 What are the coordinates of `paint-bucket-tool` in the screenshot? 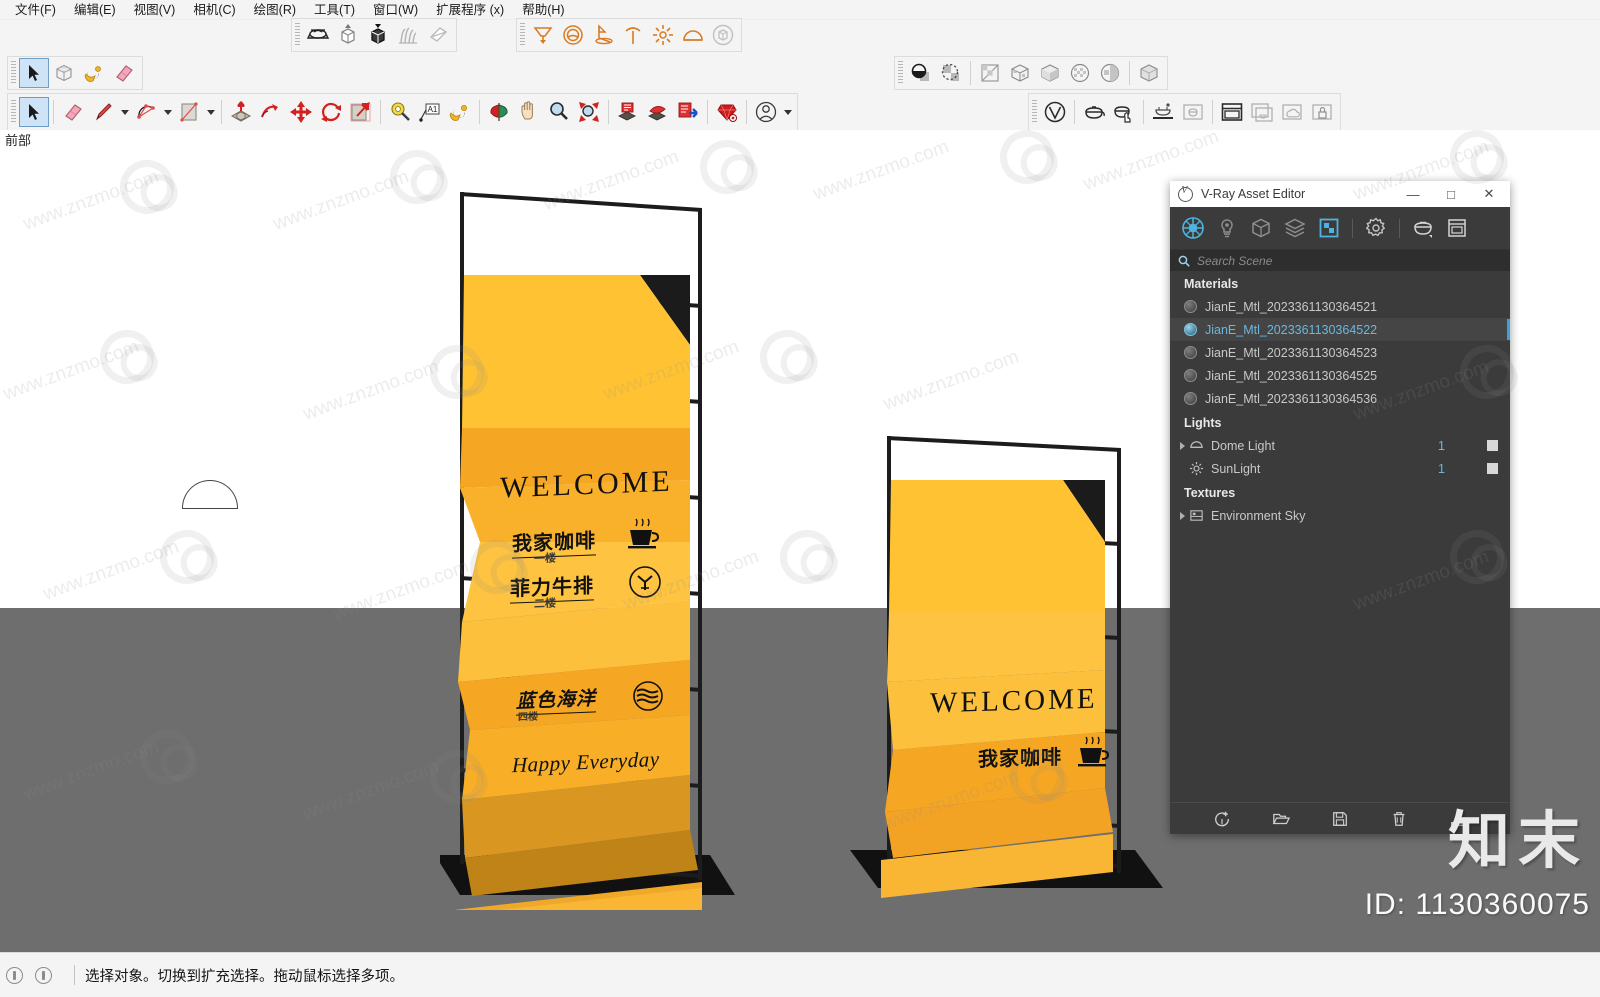 It's located at (460, 112).